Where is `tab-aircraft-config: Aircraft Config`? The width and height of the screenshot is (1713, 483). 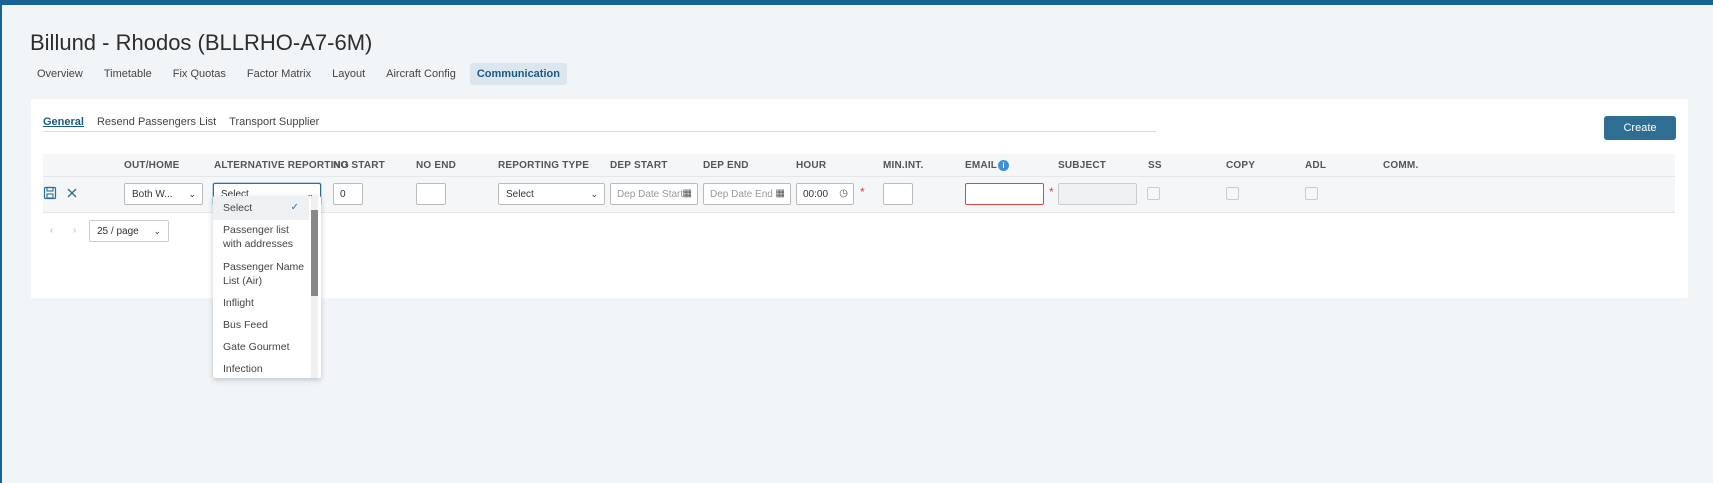 tab-aircraft-config: Aircraft Config is located at coordinates (421, 74).